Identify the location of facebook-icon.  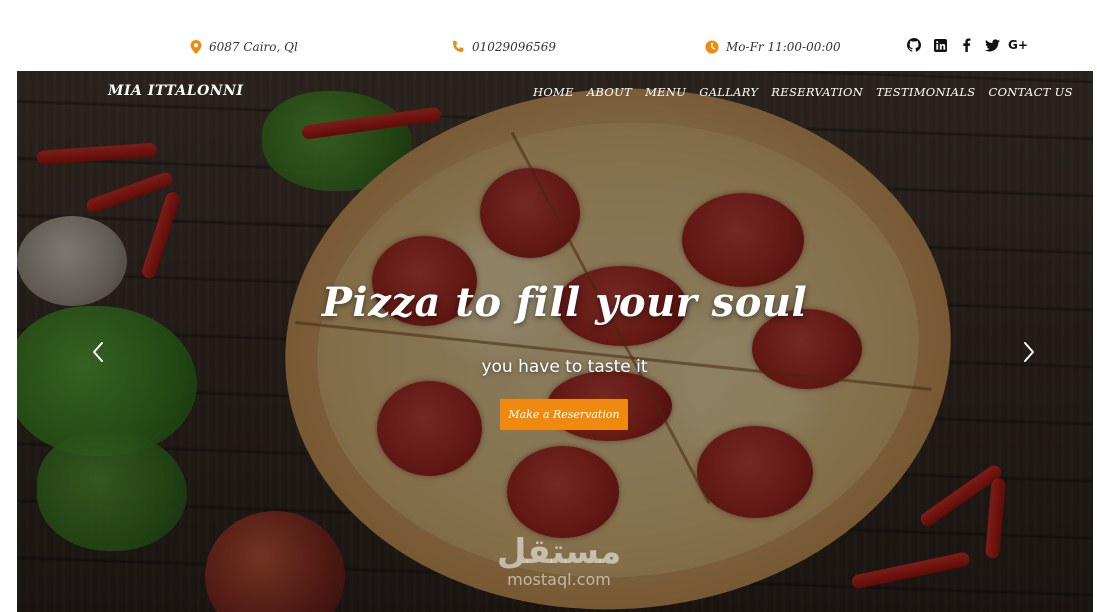
(966, 45).